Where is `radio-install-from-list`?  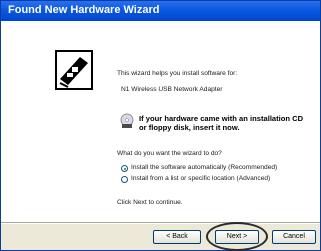 radio-install-from-list is located at coordinates (124, 179).